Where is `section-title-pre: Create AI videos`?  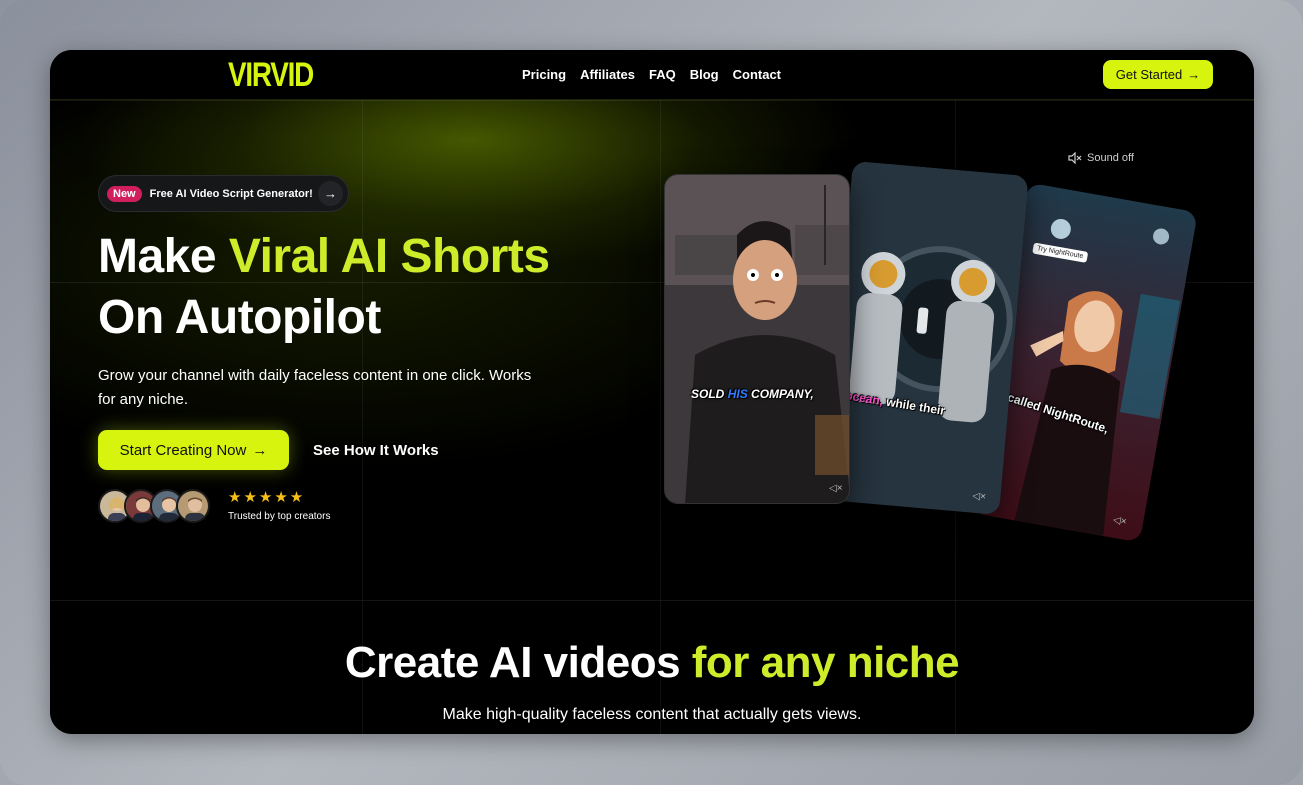 section-title-pre: Create AI videos is located at coordinates (512, 662).